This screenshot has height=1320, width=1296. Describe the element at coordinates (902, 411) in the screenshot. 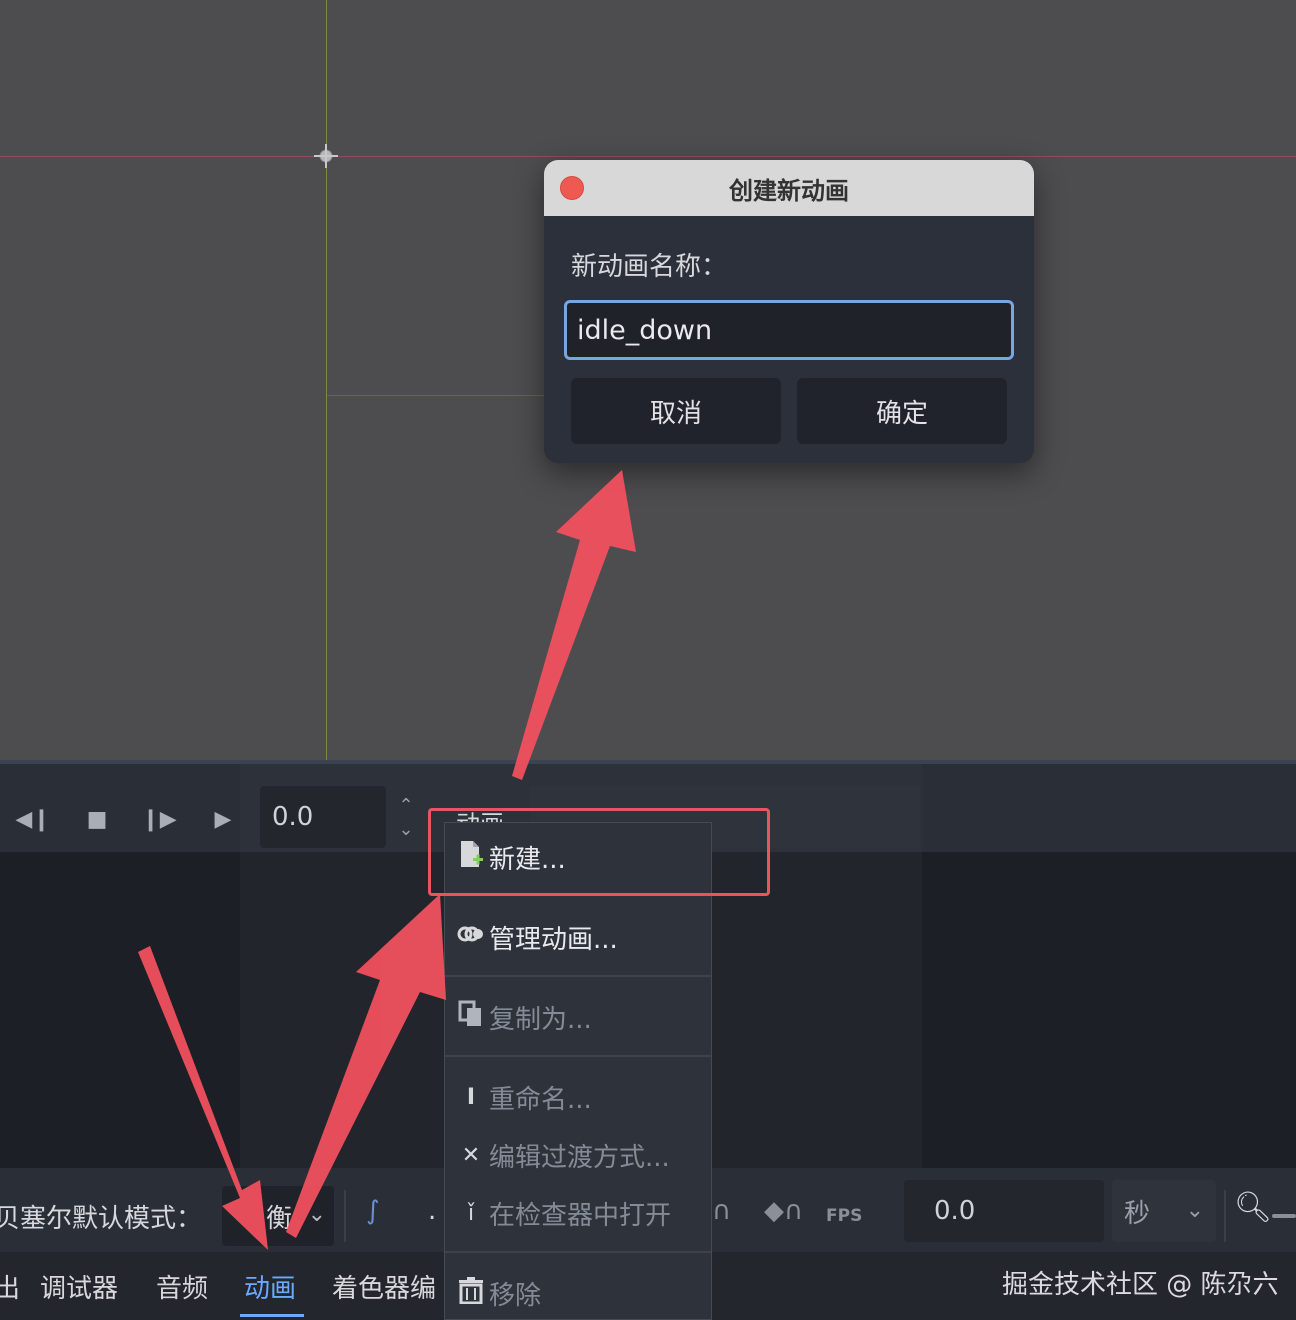

I see `confirm-button: 确定` at that location.